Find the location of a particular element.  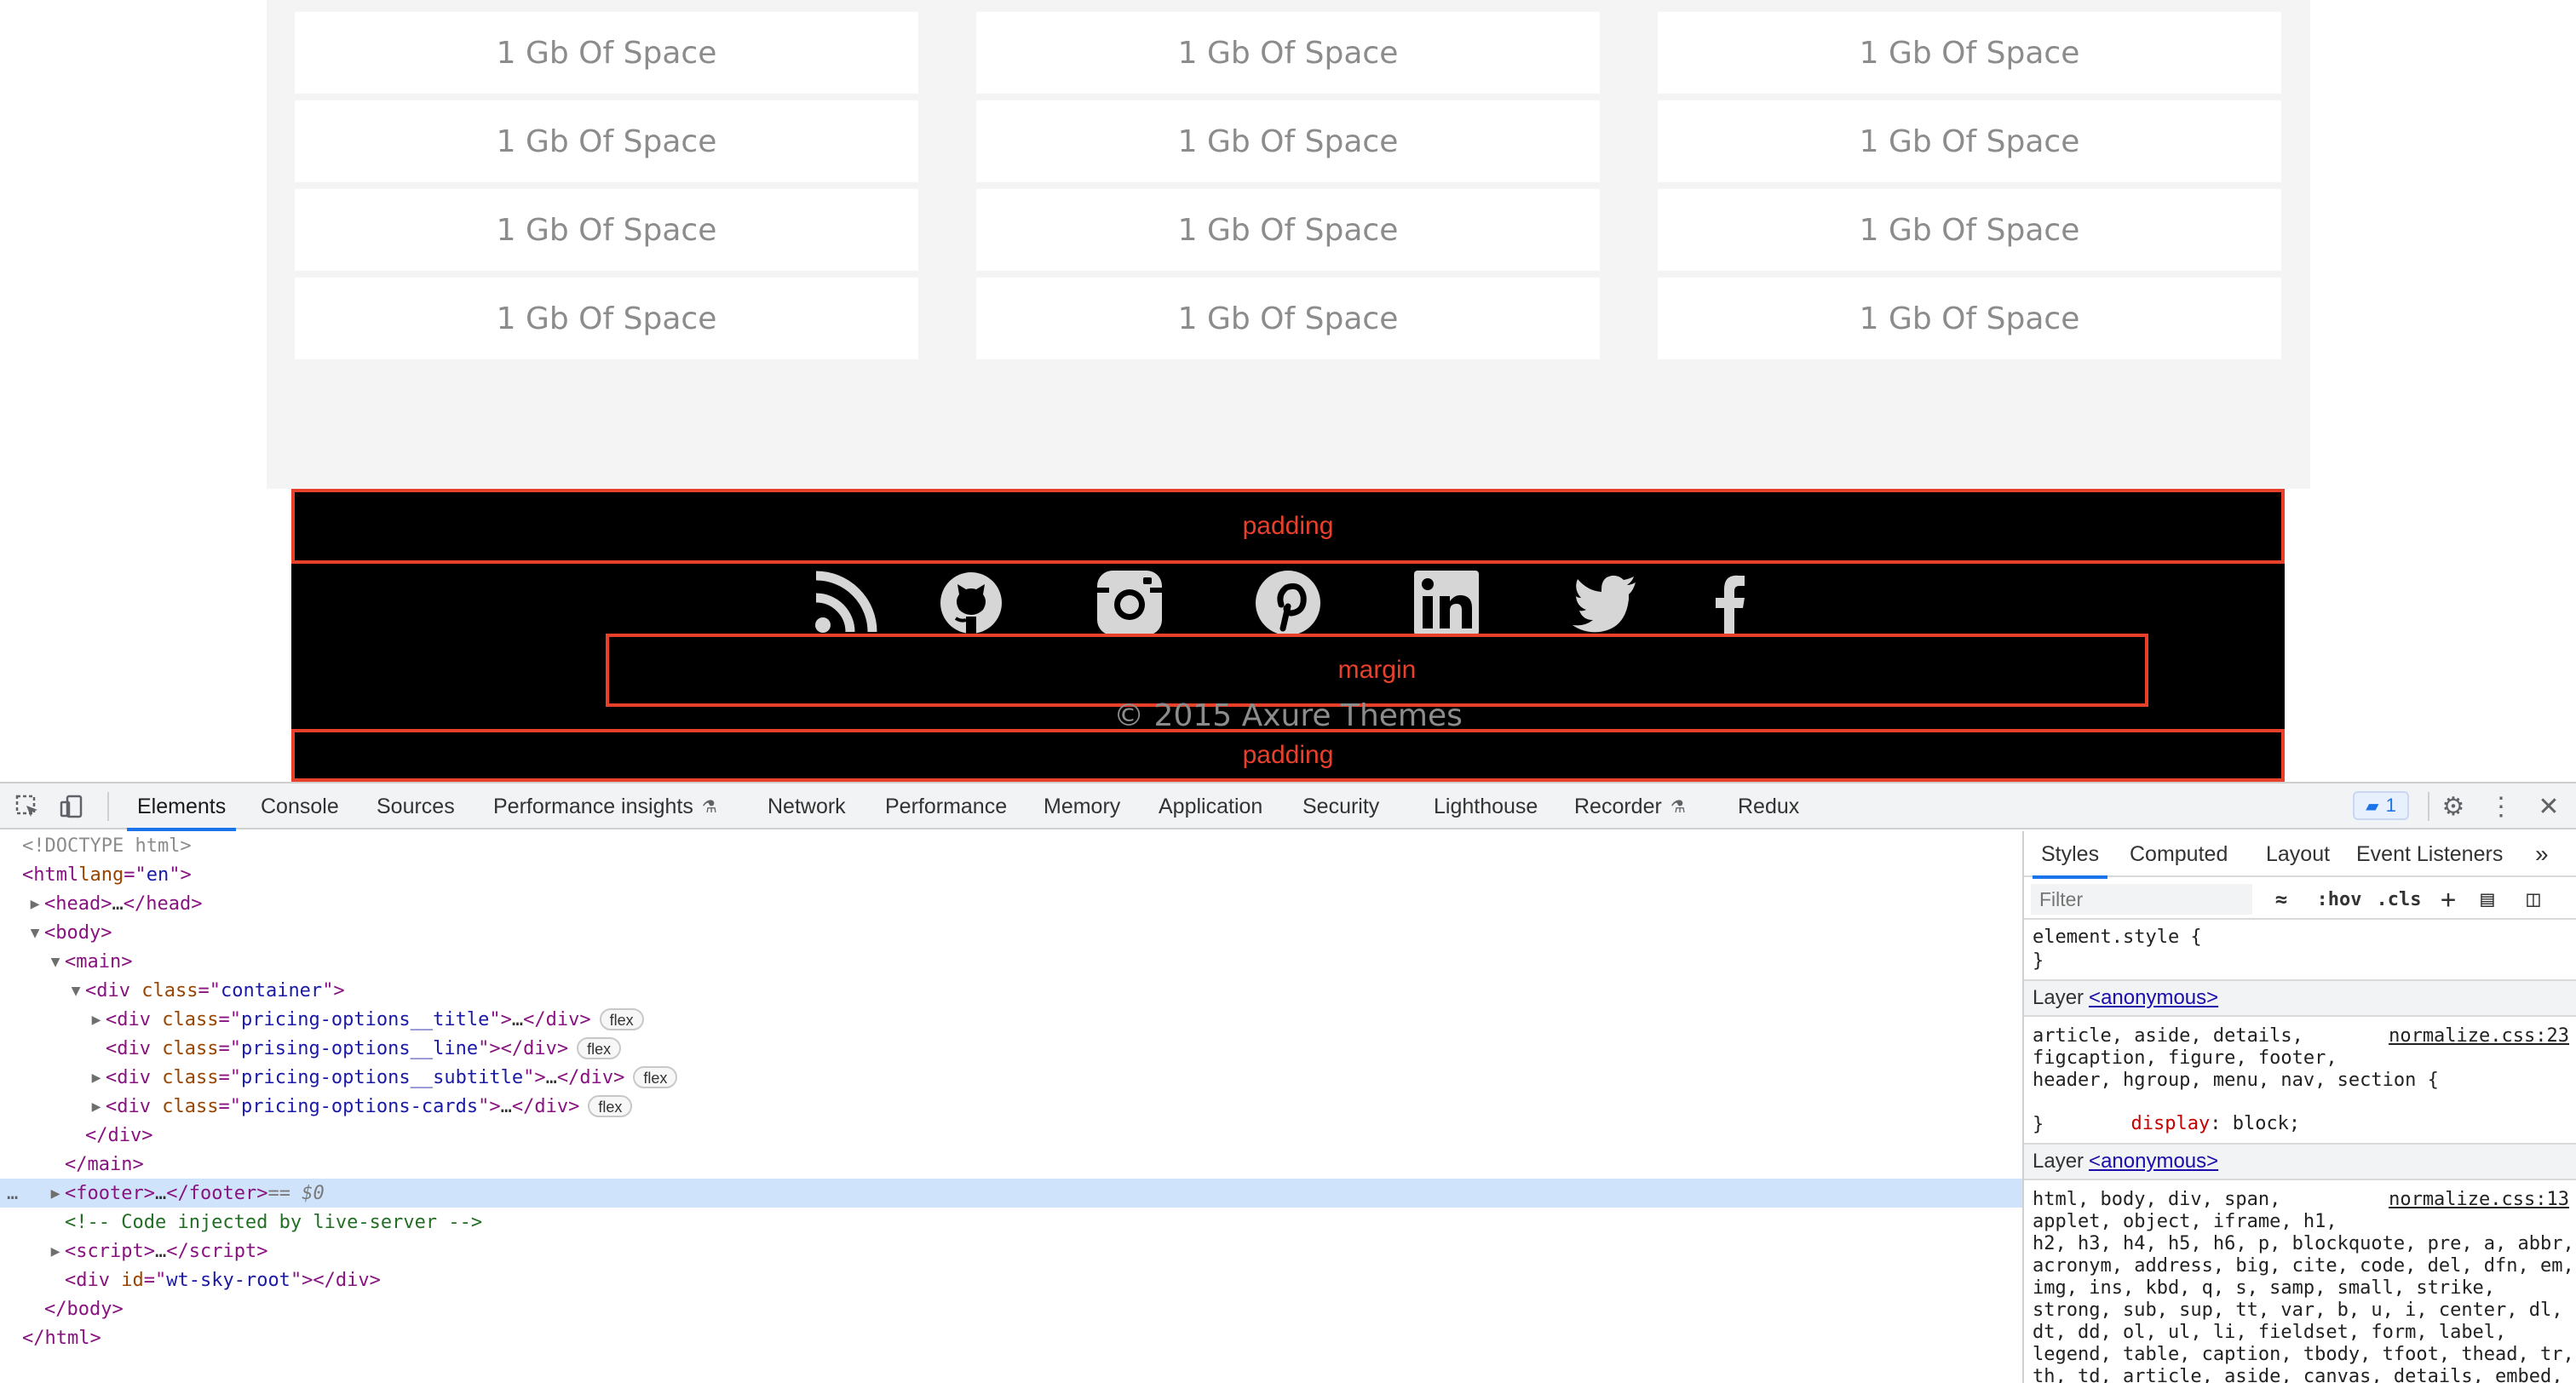

dom-node: ▶ < head >… </head > is located at coordinates (1011, 903).